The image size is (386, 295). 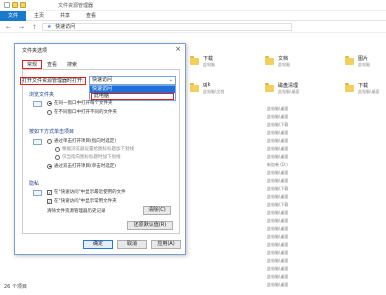 I want to click on folder-name: 图片, so click(x=363, y=58).